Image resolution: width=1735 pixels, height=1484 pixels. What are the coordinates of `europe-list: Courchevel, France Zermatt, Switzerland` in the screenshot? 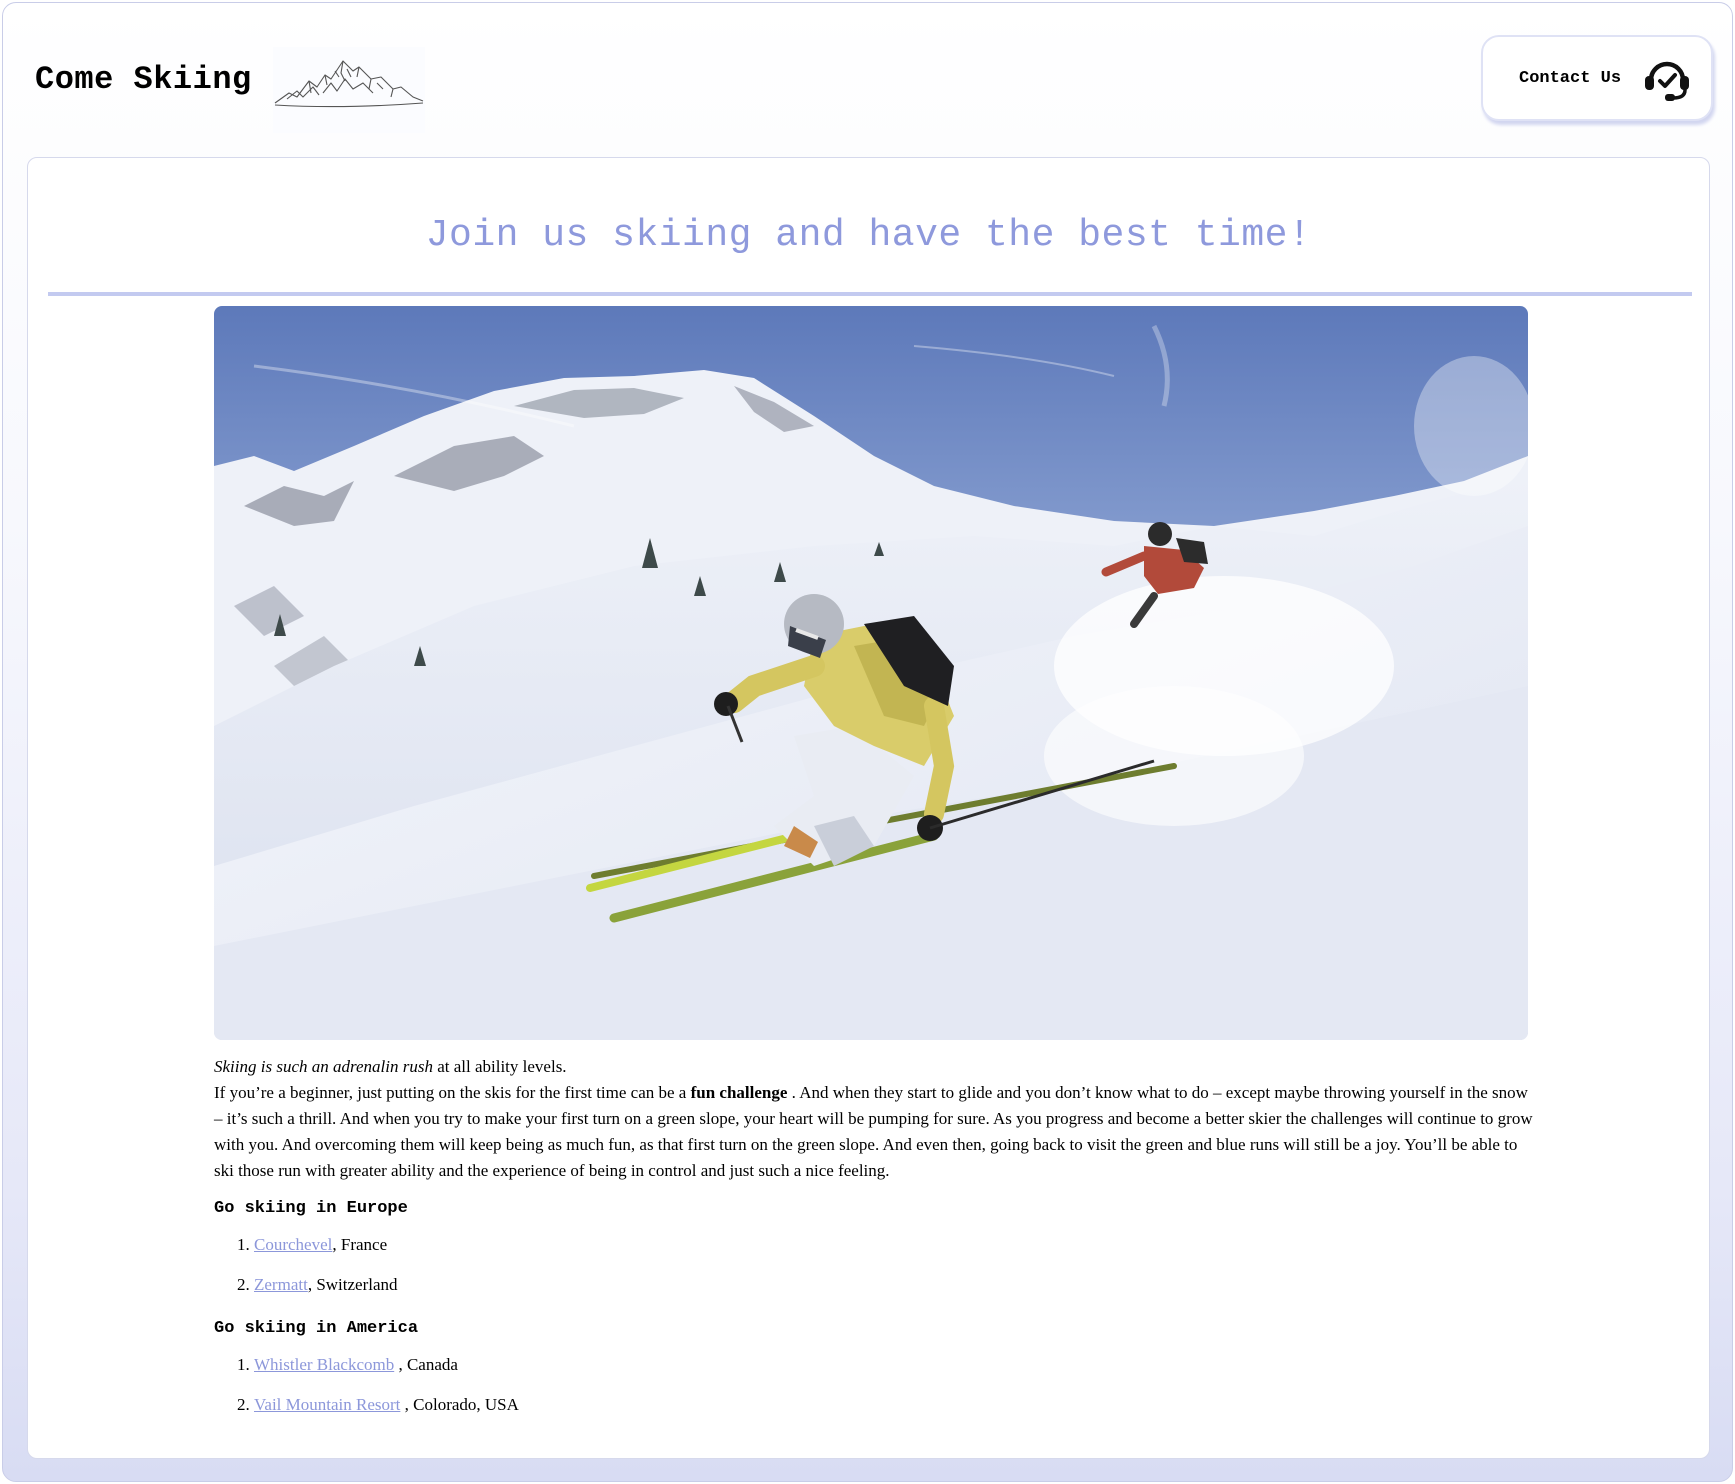 It's located at (874, 1272).